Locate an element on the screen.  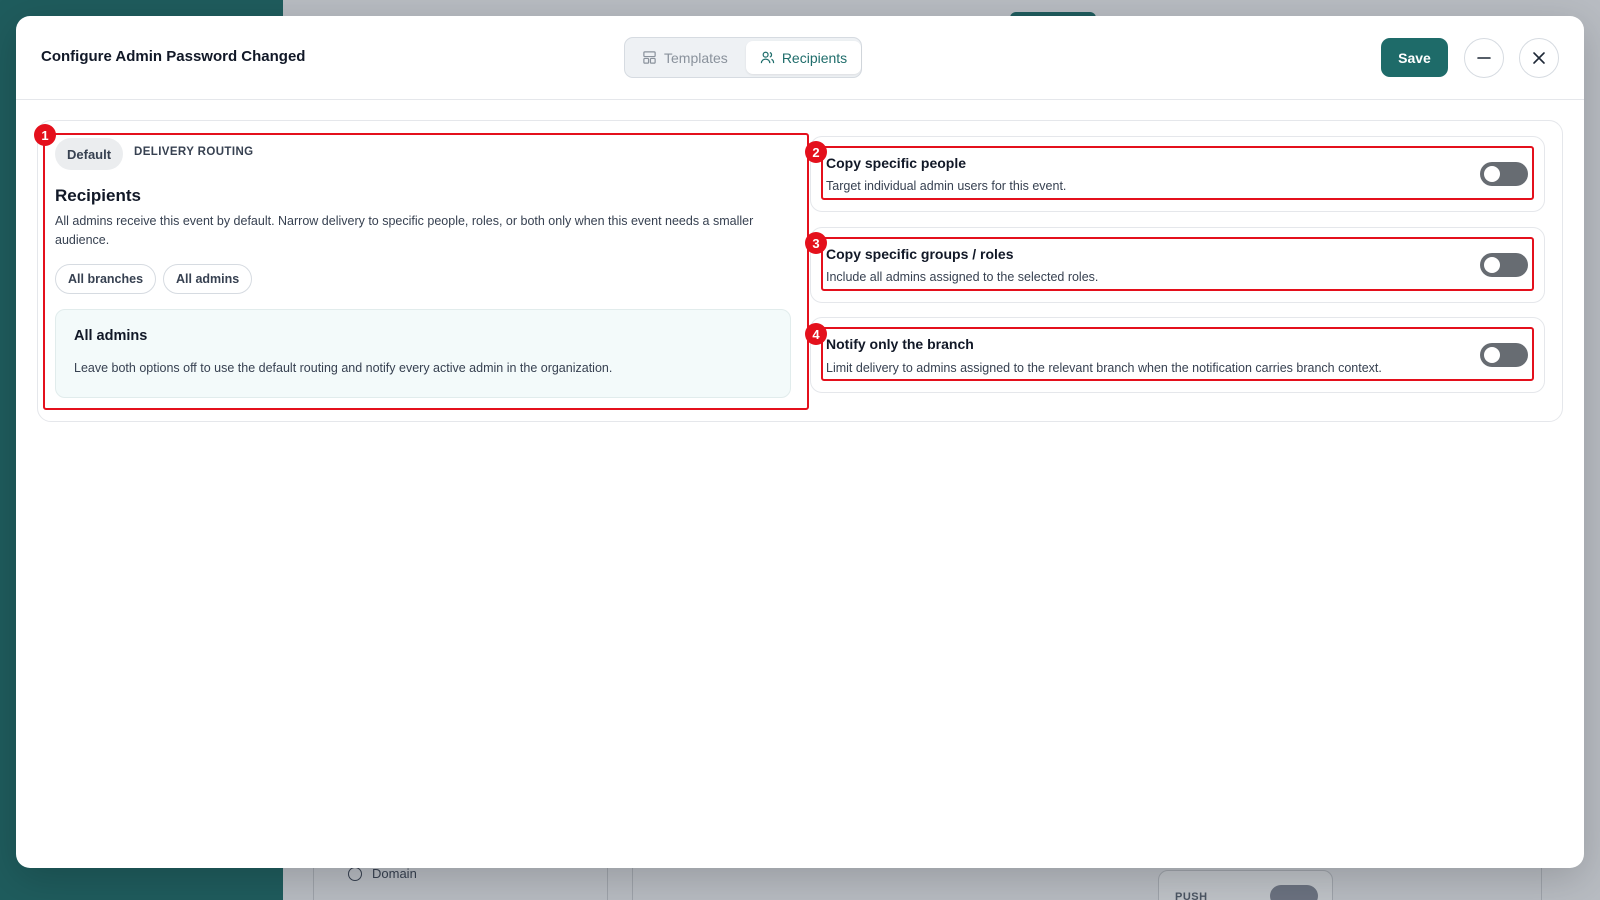
minimize-button is located at coordinates (1484, 58).